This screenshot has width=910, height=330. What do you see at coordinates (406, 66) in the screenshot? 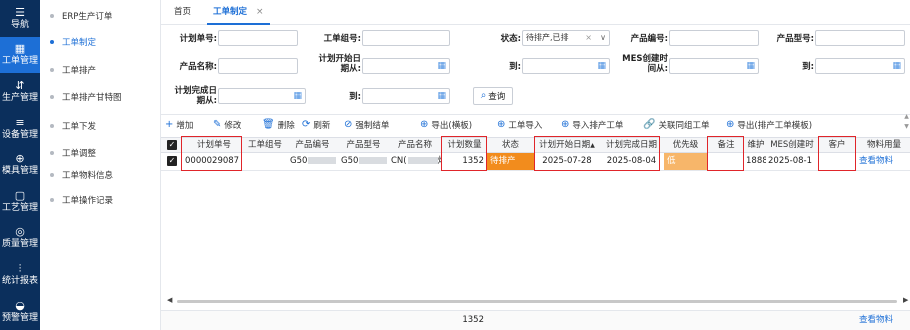
I see `plan-start-from-input: ▦` at bounding box center [406, 66].